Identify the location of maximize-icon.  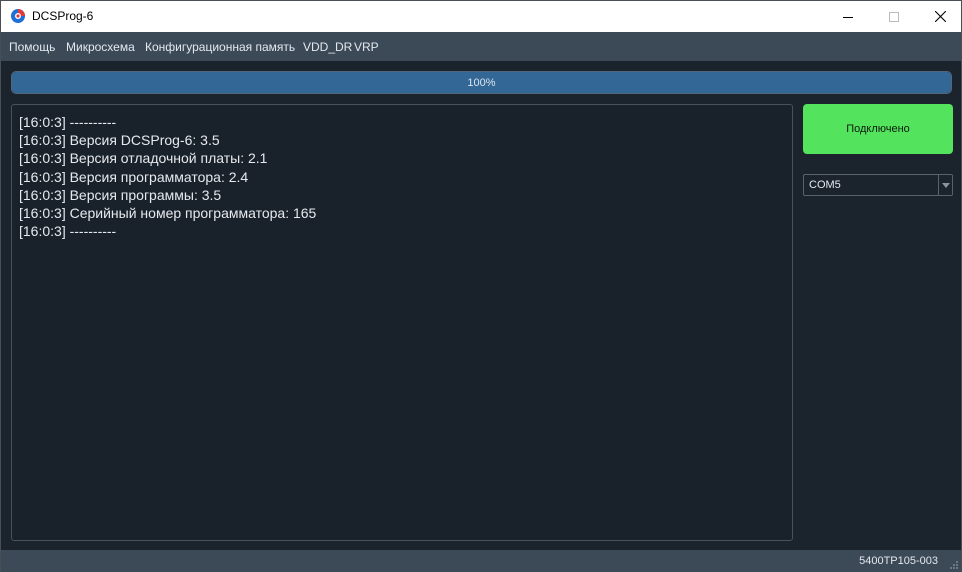
(894, 16).